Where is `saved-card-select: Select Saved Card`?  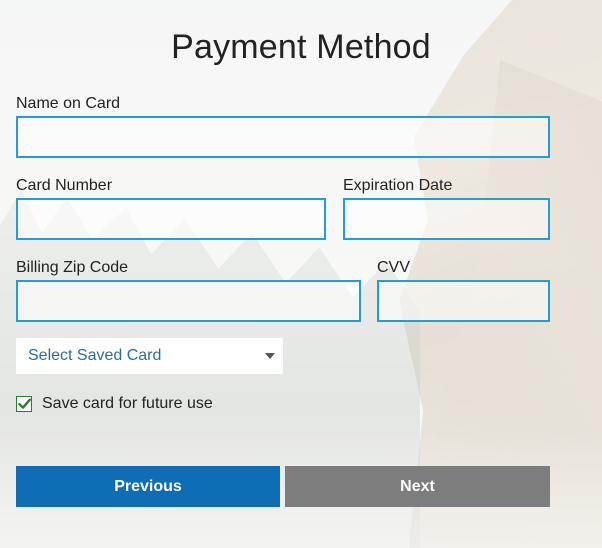 saved-card-select: Select Saved Card is located at coordinates (149, 356).